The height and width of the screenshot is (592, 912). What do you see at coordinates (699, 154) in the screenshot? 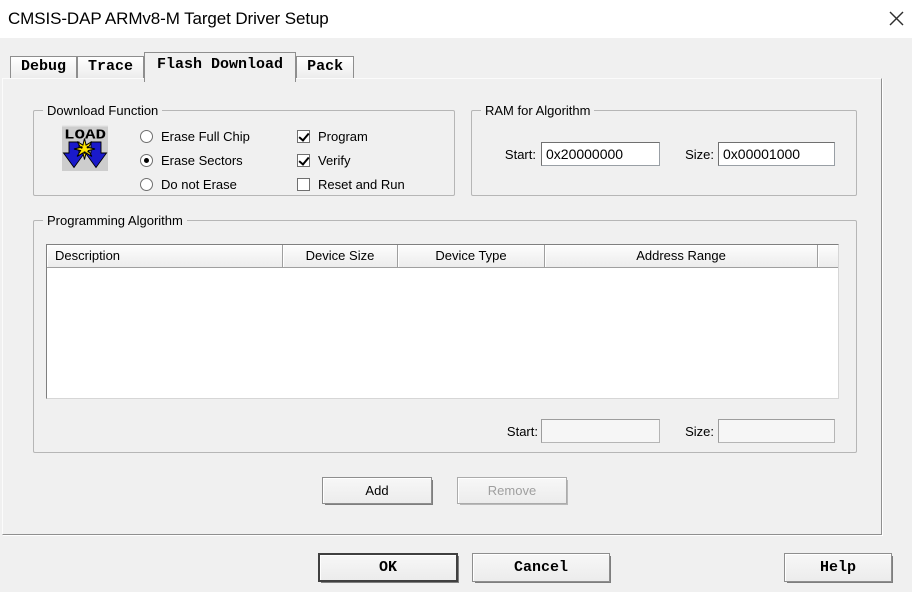
I see `ram-size-label: Size:` at bounding box center [699, 154].